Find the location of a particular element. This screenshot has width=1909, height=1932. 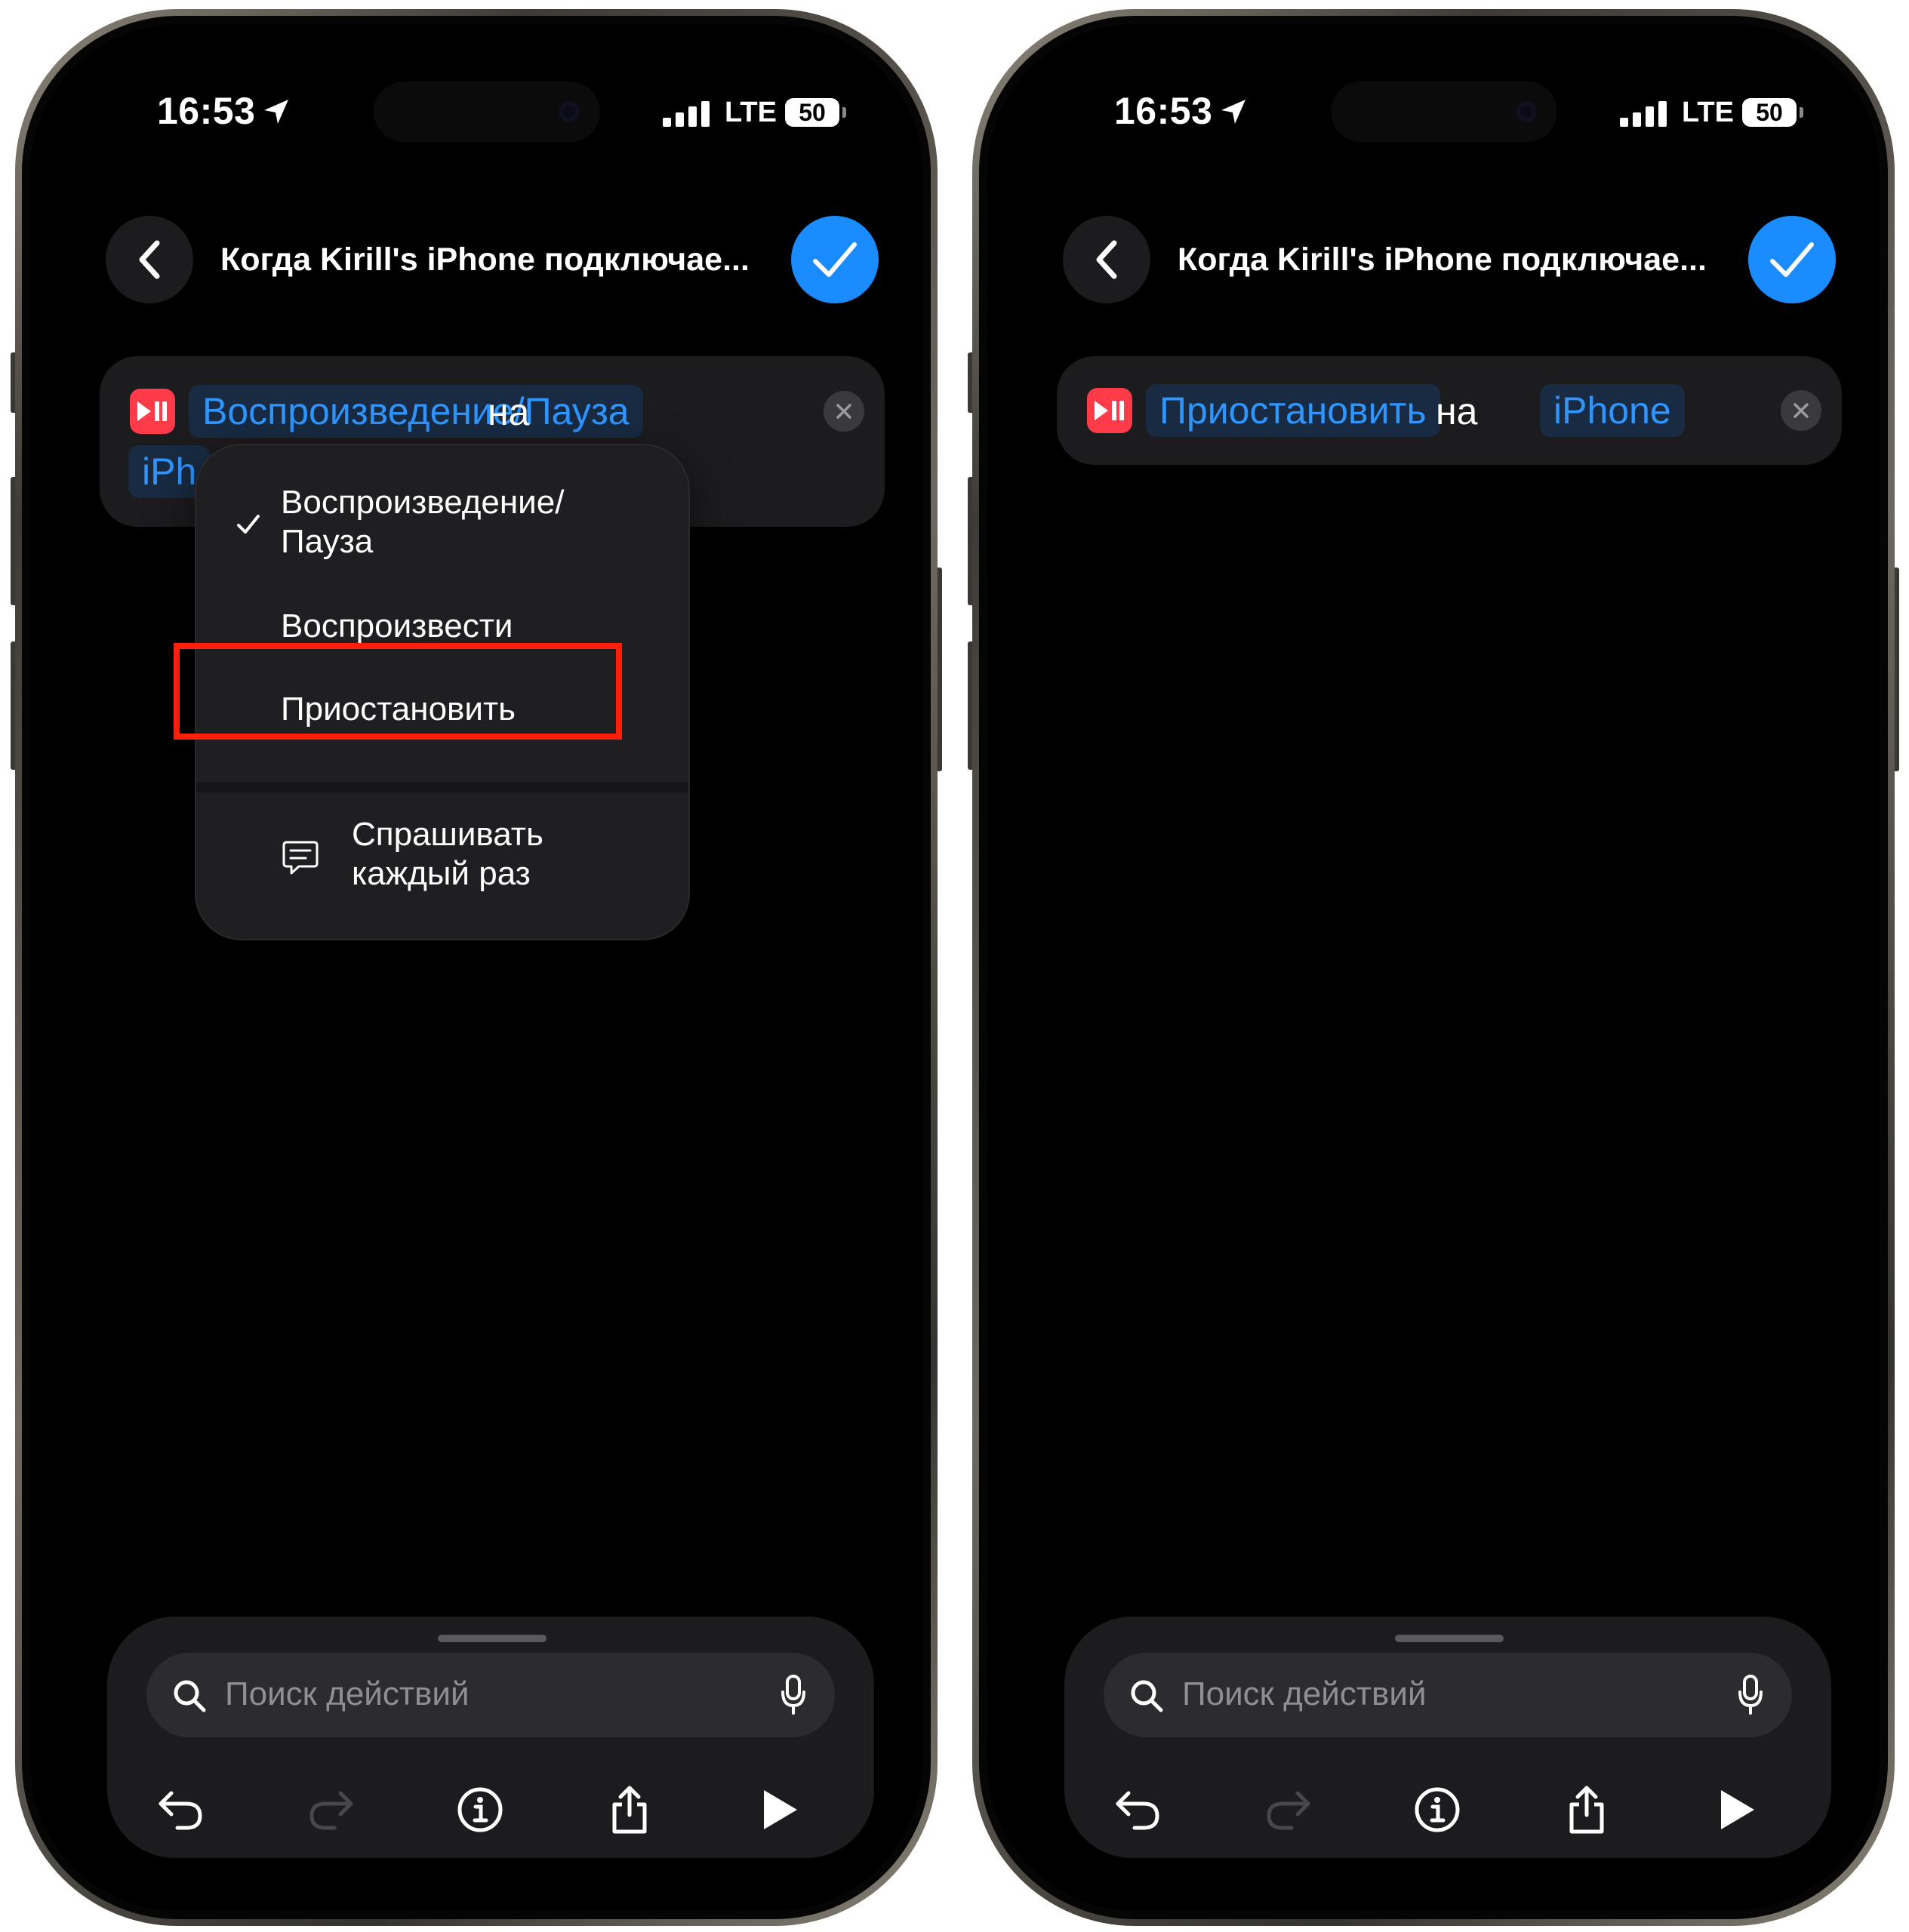

menu-divider is located at coordinates (442, 787).